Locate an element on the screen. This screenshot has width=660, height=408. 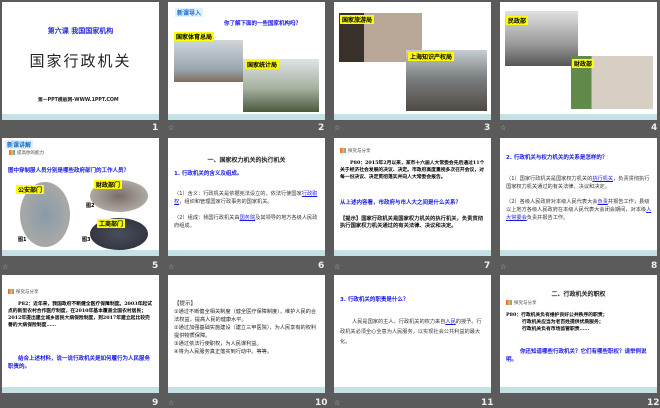
photo is located at coordinates (208, 61).